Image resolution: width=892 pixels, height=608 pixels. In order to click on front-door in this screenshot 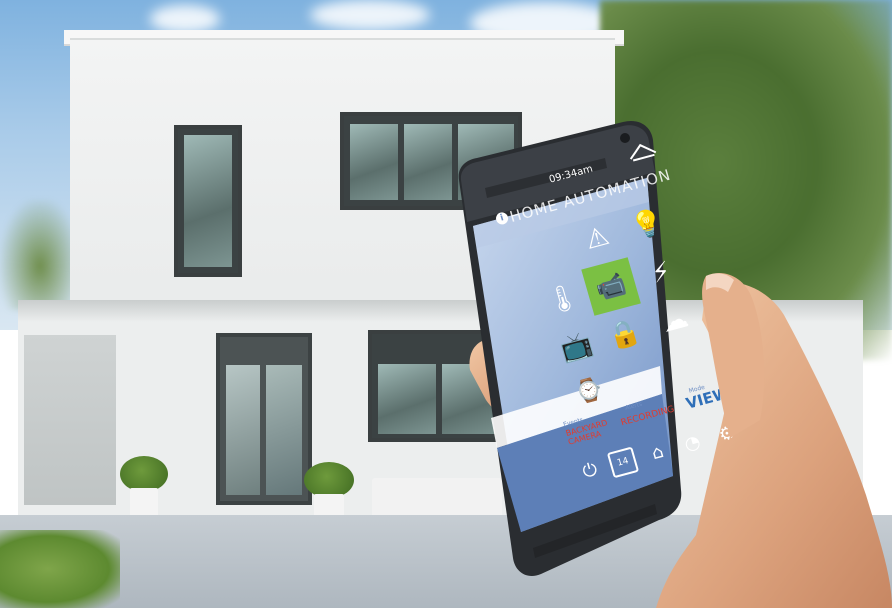, I will do `click(264, 419)`.